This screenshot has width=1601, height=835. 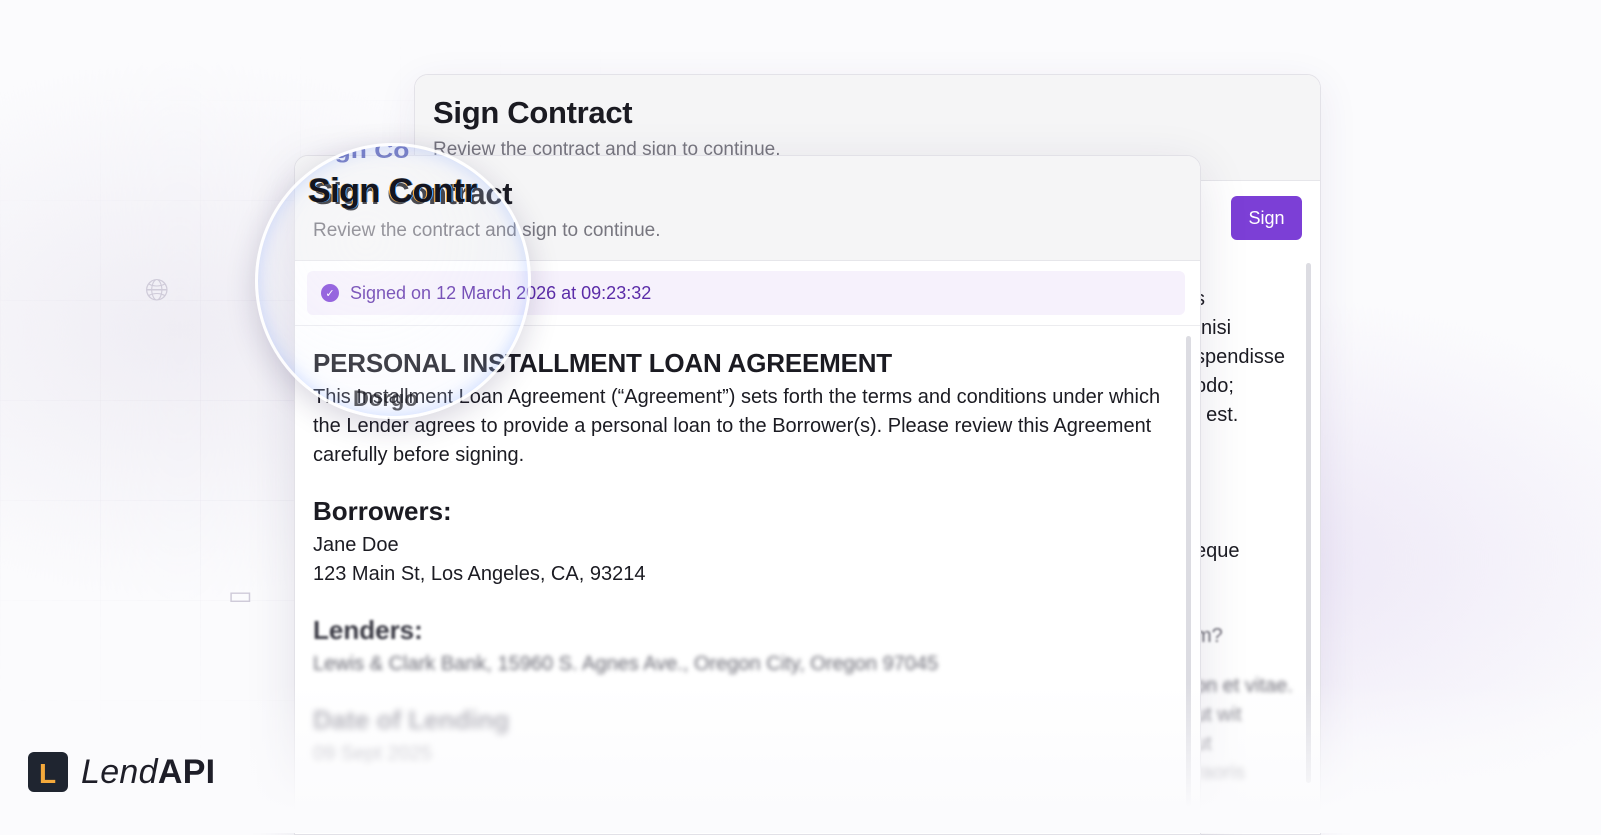 What do you see at coordinates (1266, 218) in the screenshot?
I see `sign-button: Sign` at bounding box center [1266, 218].